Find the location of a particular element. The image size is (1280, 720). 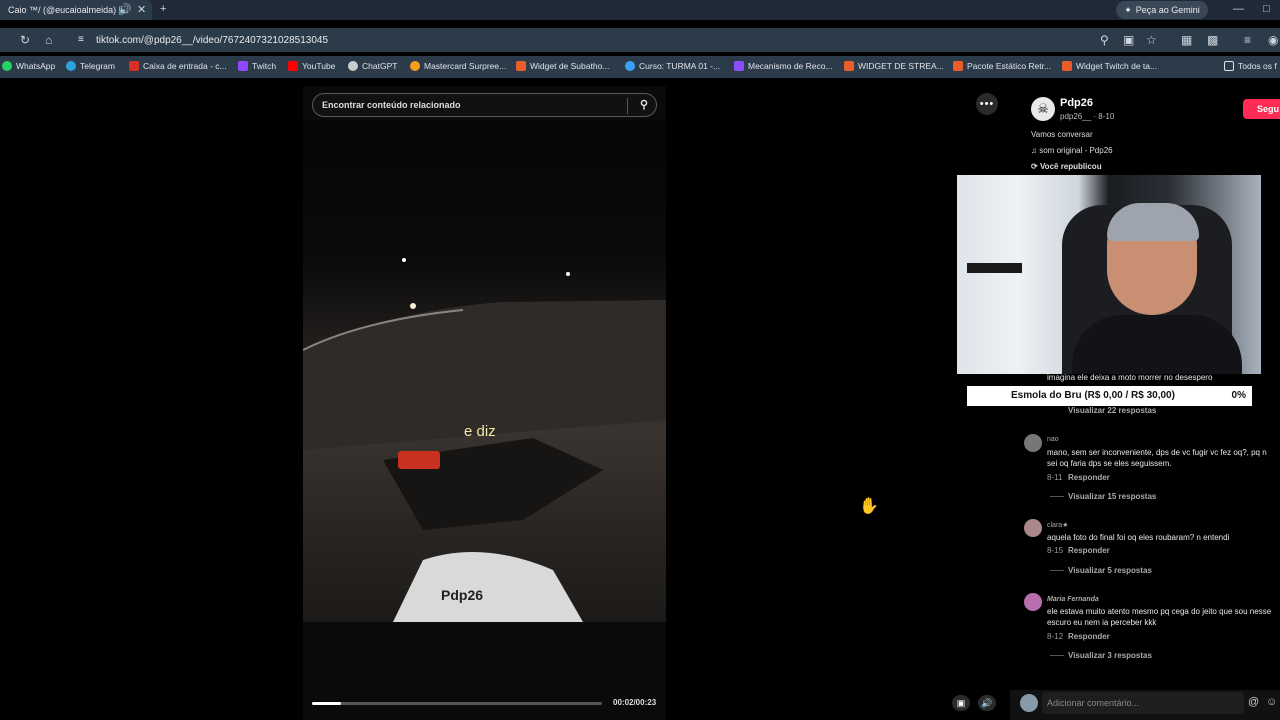

home-icon: ⌂ is located at coordinates (48, 40).